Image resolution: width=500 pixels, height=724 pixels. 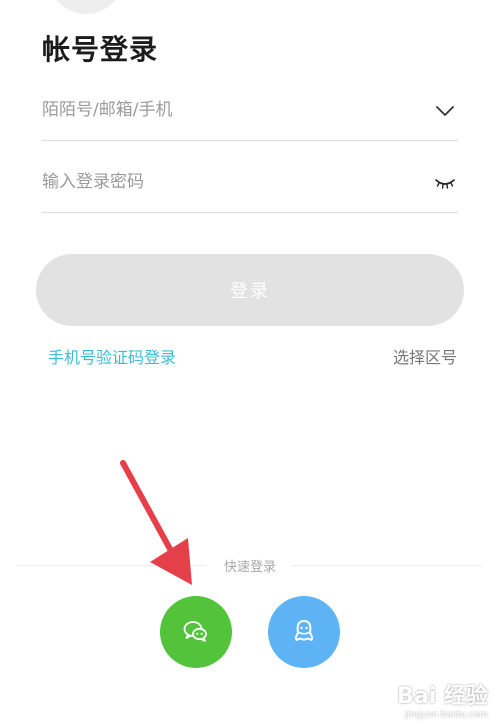 What do you see at coordinates (86, 7) in the screenshot?
I see `avatar` at bounding box center [86, 7].